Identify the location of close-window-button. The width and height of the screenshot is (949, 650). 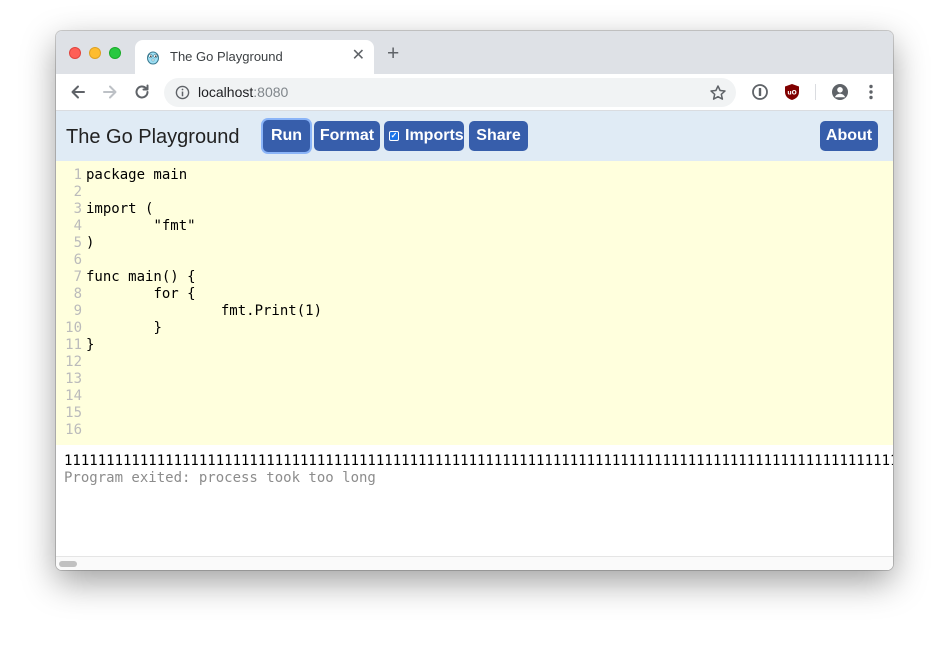
(75, 53).